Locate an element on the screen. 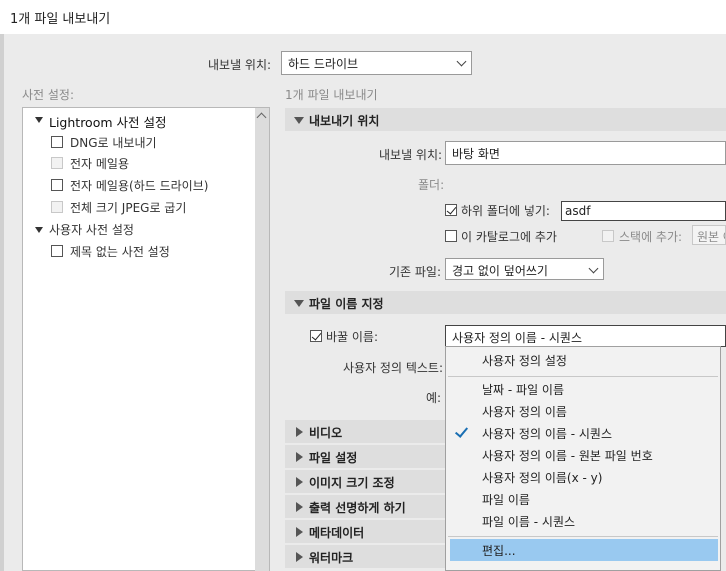 The image size is (726, 571). preset-item: DNG로 내보내기 is located at coordinates (113, 142).